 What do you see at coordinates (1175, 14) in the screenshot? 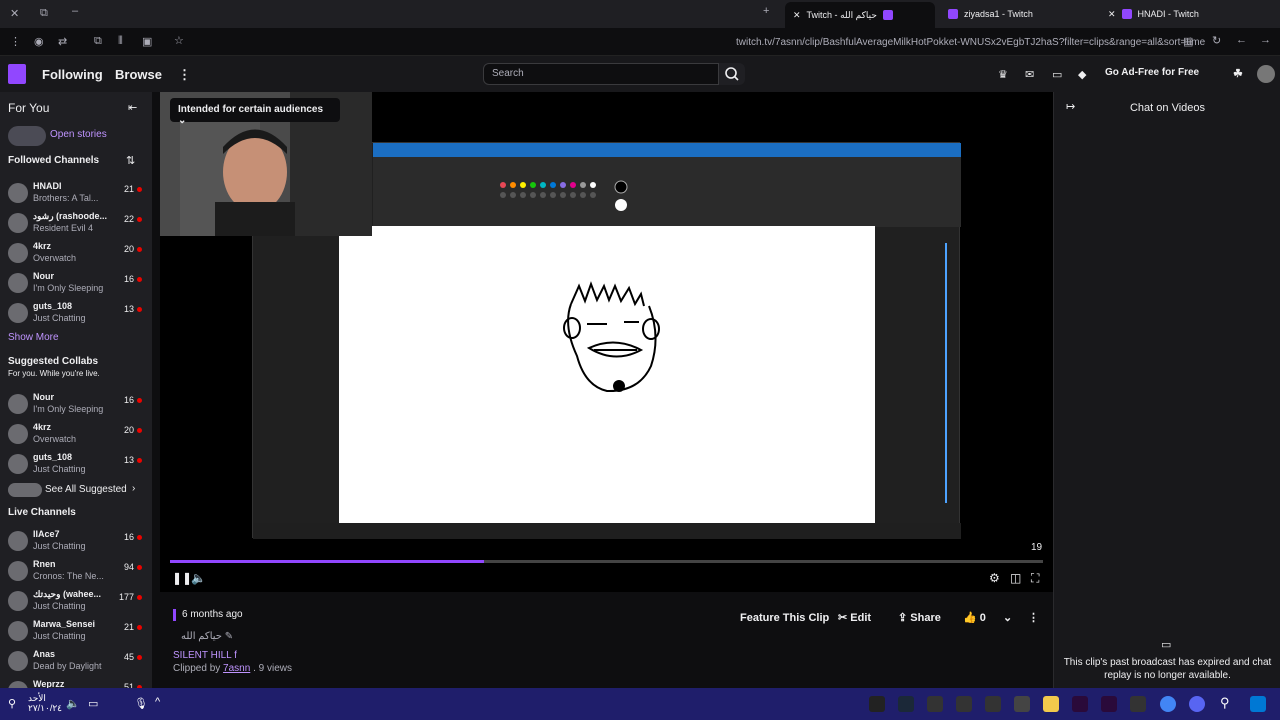
I see `tab-hnadi: ✕ HNADI - Twitch` at bounding box center [1175, 14].